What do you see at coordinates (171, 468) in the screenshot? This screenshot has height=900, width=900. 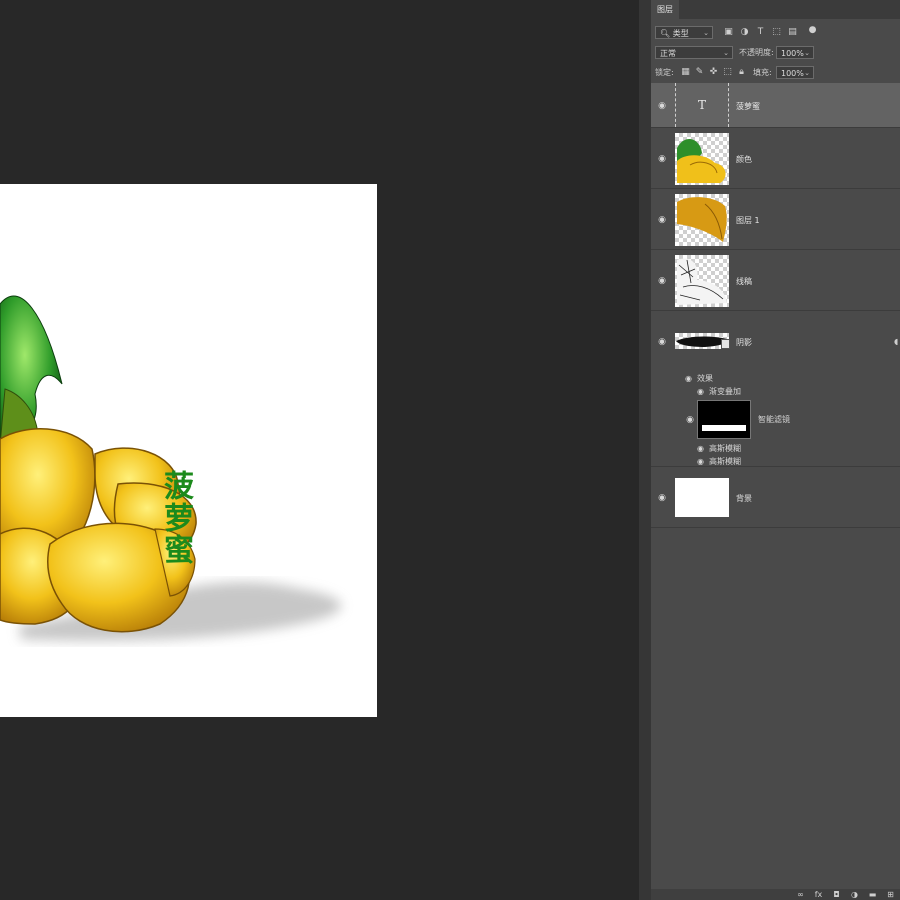 I see `jackfruit-artwork` at bounding box center [171, 468].